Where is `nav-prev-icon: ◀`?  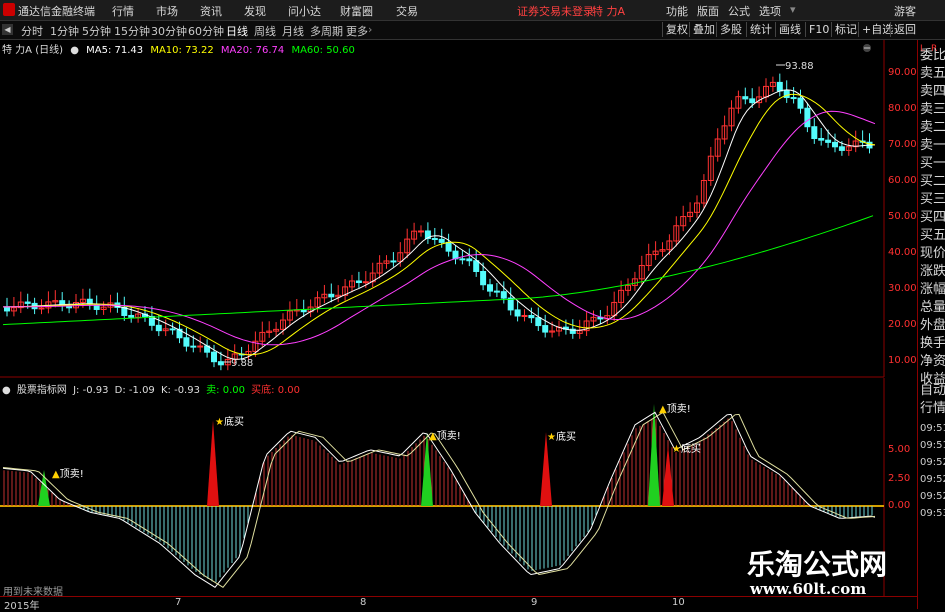 nav-prev-icon: ◀ is located at coordinates (7, 29).